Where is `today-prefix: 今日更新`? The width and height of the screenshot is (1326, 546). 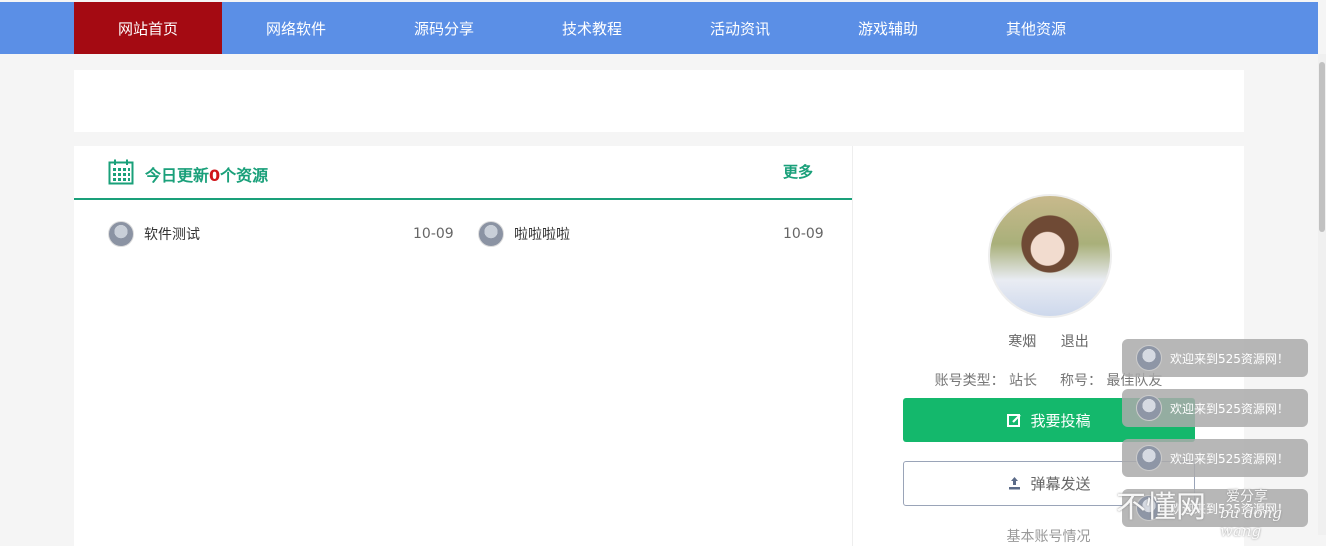 today-prefix: 今日更新 is located at coordinates (177, 175).